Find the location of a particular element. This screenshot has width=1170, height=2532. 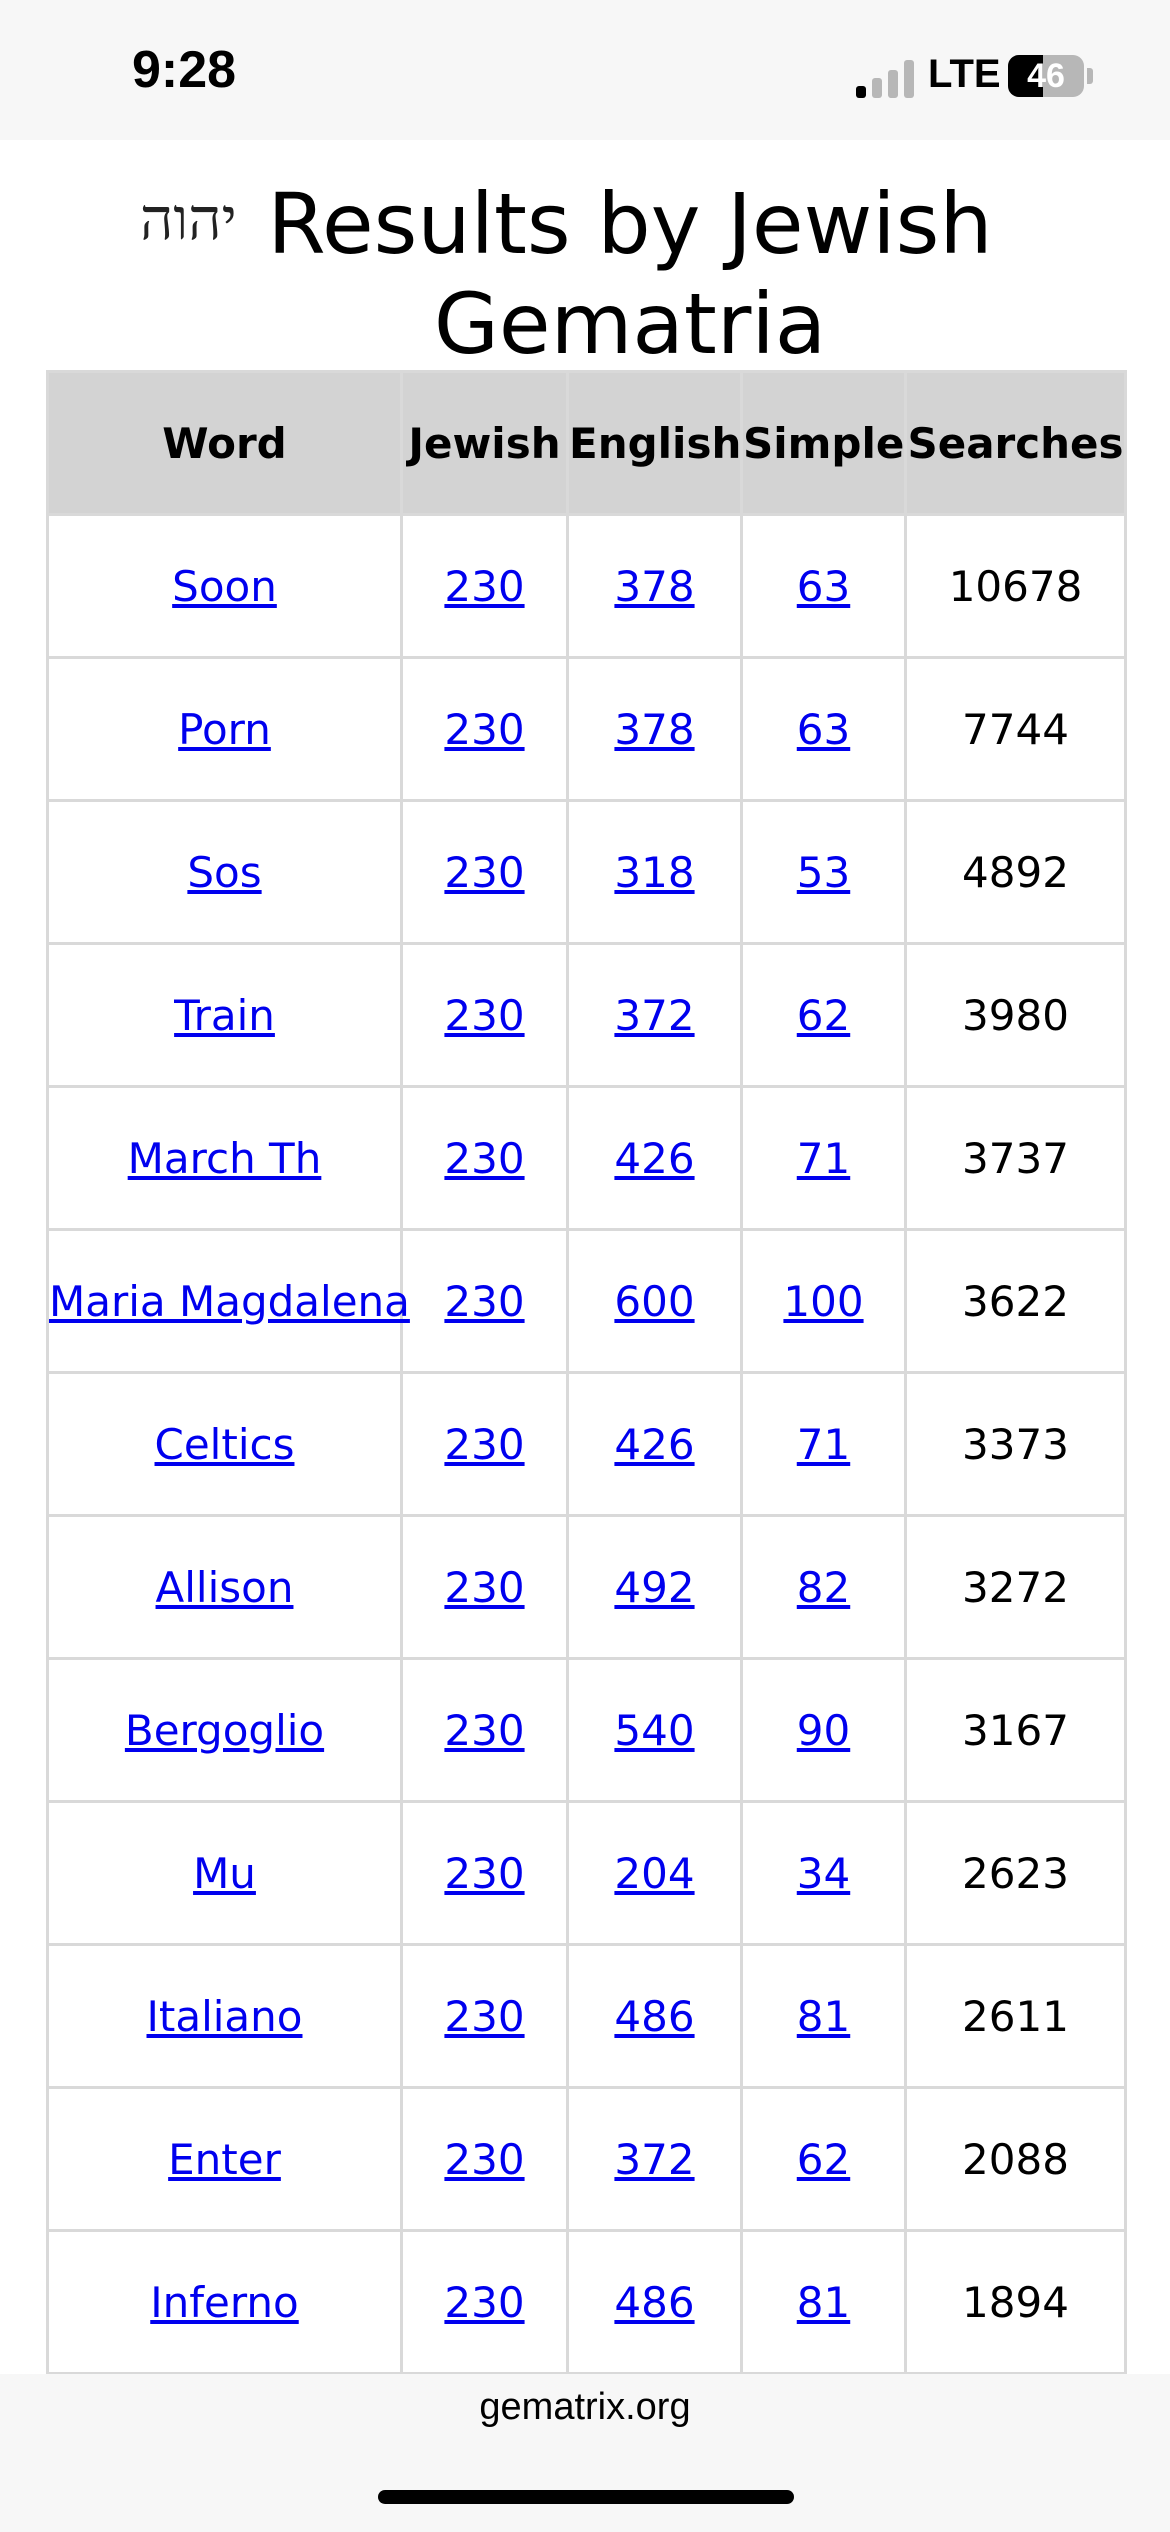

searches-count: 3622 is located at coordinates (1015, 1301).